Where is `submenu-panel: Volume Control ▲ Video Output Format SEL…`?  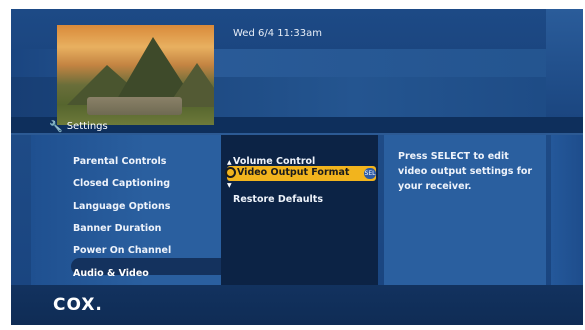
submenu-panel: Volume Control ▲ Video Output Format SEL… is located at coordinates (299, 210).